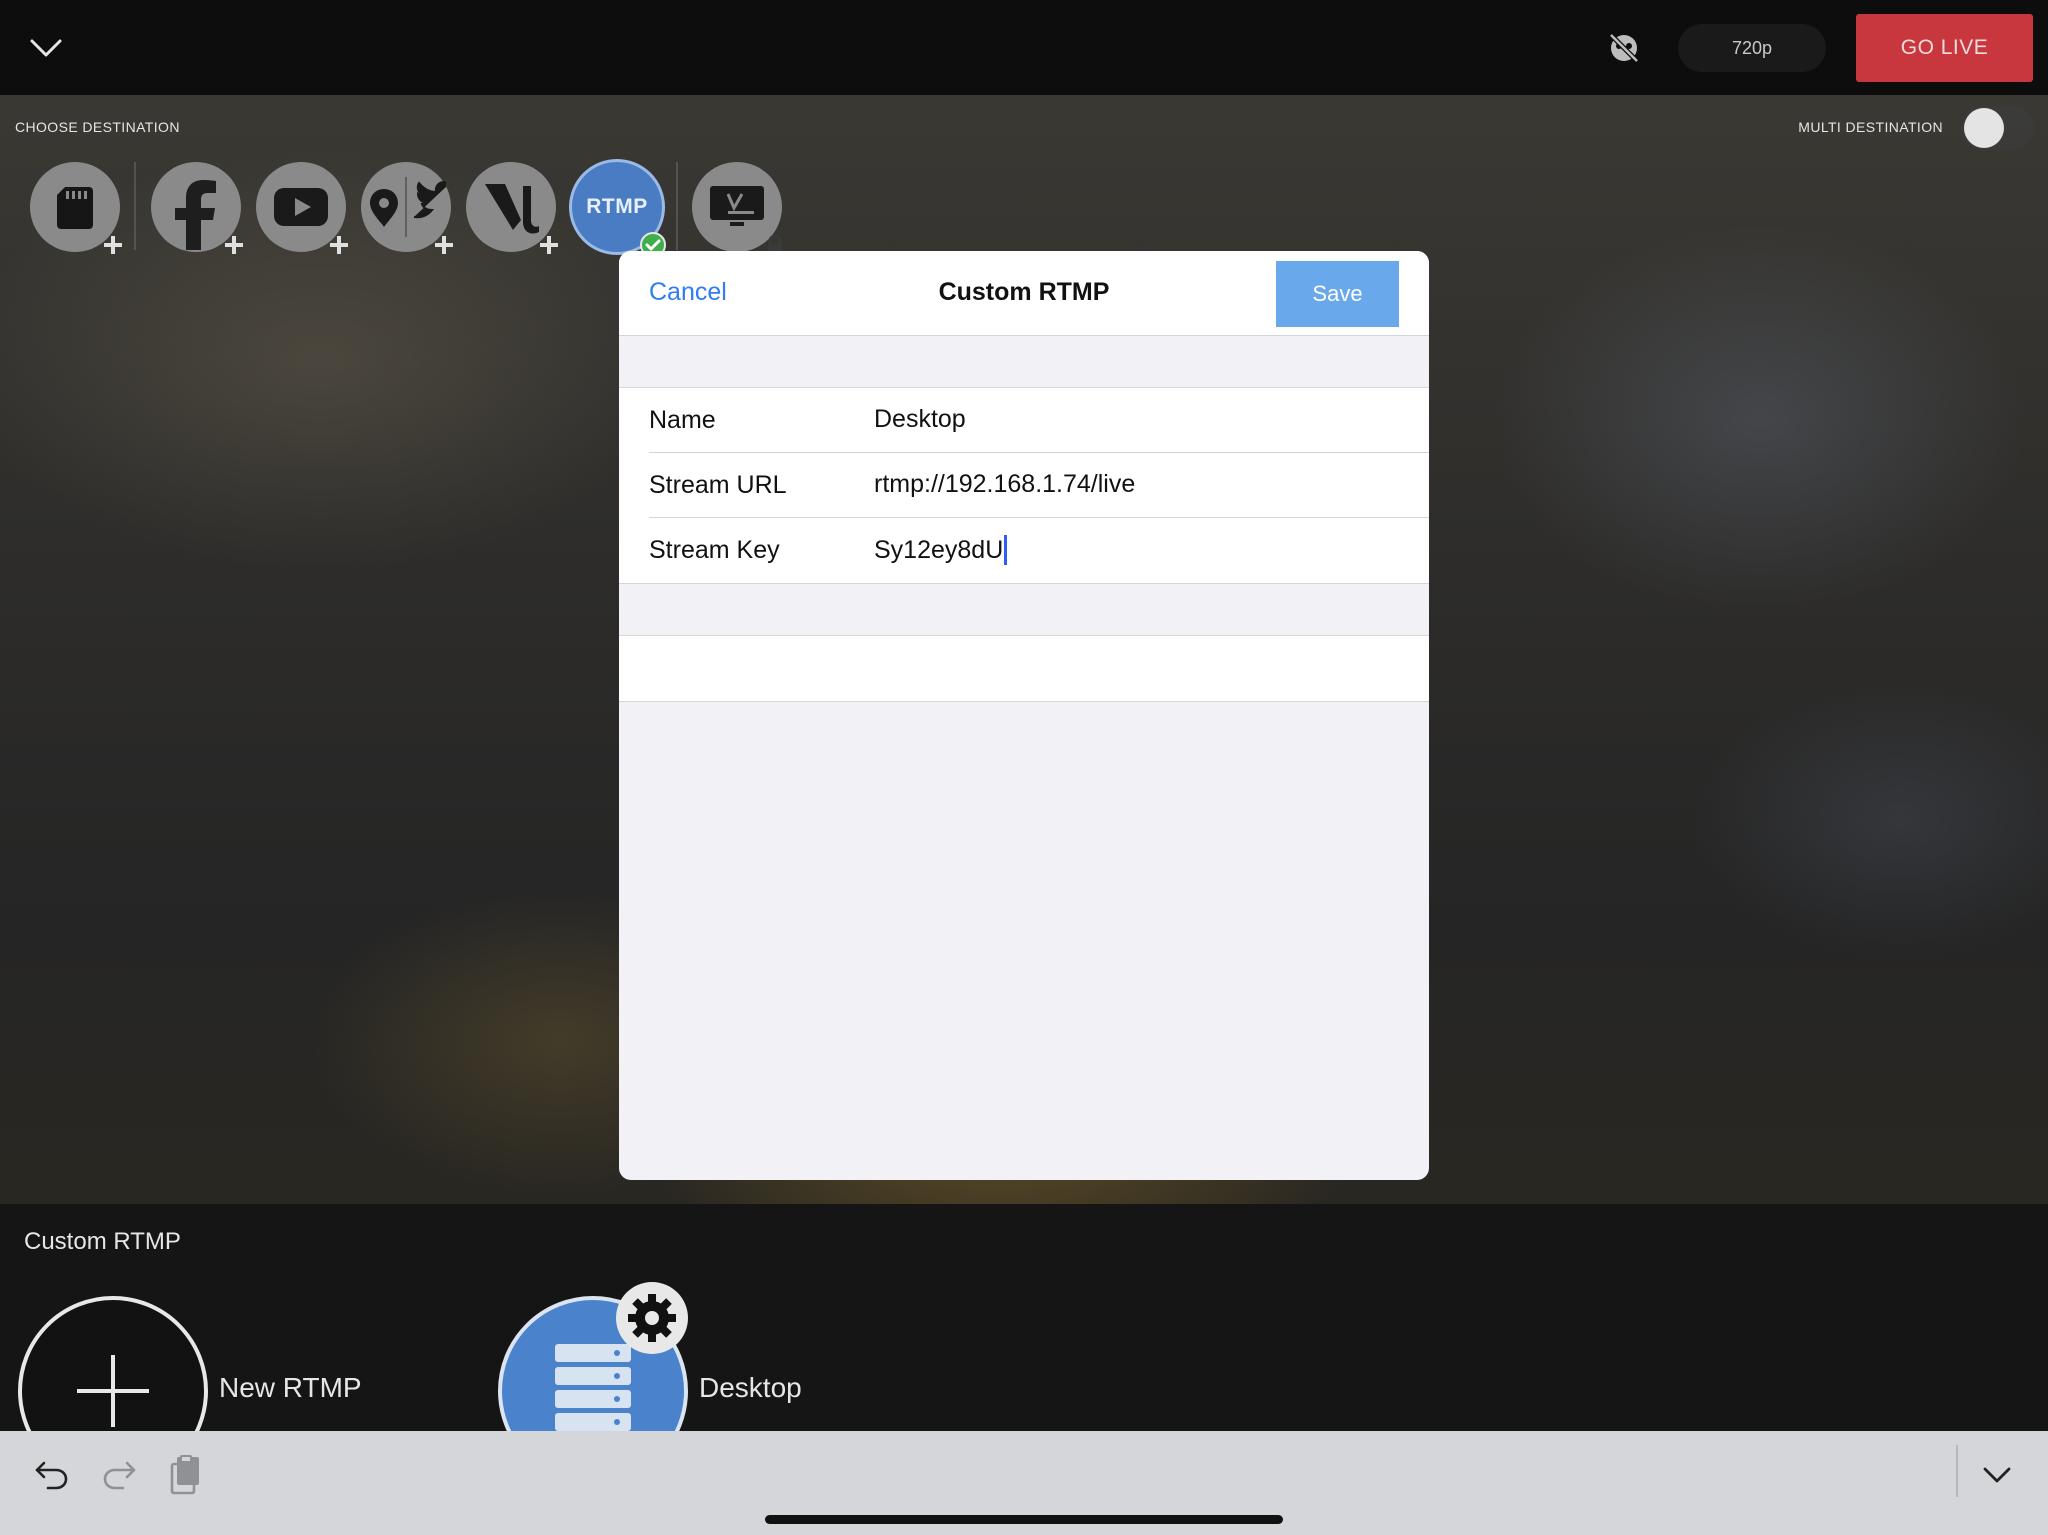 Image resolution: width=2048 pixels, height=1535 pixels. I want to click on stream-url-label: Stream URL, so click(718, 485).